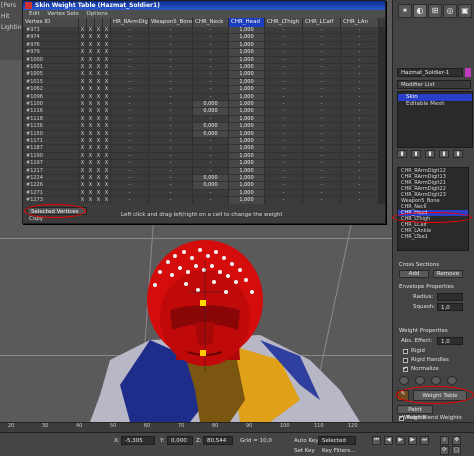 The image size is (474, 456). What do you see at coordinates (450, 11) in the screenshot?
I see `motion-tab-icon: ◎` at bounding box center [450, 11].